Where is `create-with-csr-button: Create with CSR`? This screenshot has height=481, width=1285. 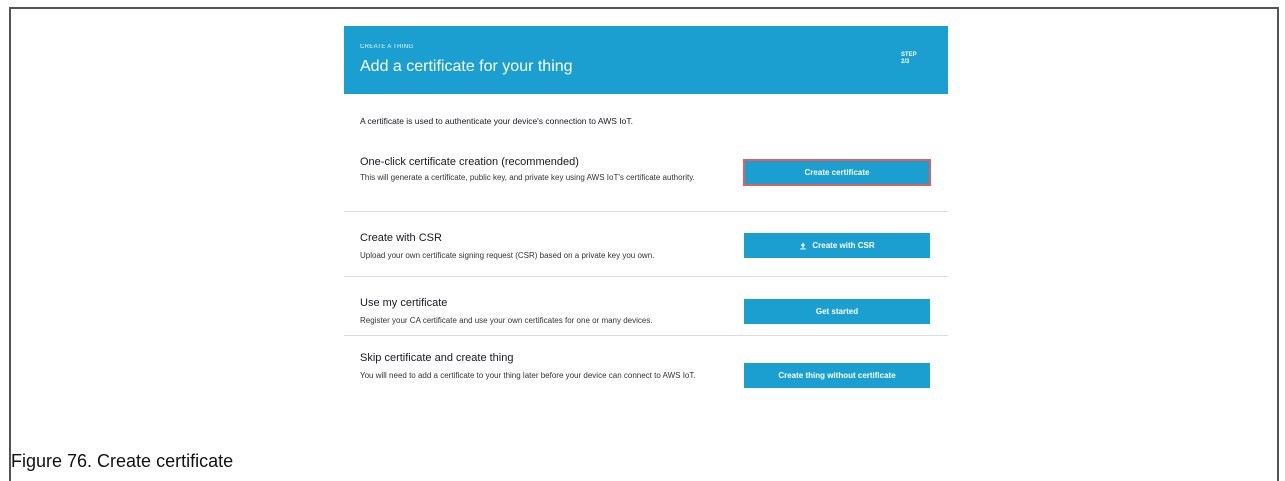 create-with-csr-button: Create with CSR is located at coordinates (837, 245).